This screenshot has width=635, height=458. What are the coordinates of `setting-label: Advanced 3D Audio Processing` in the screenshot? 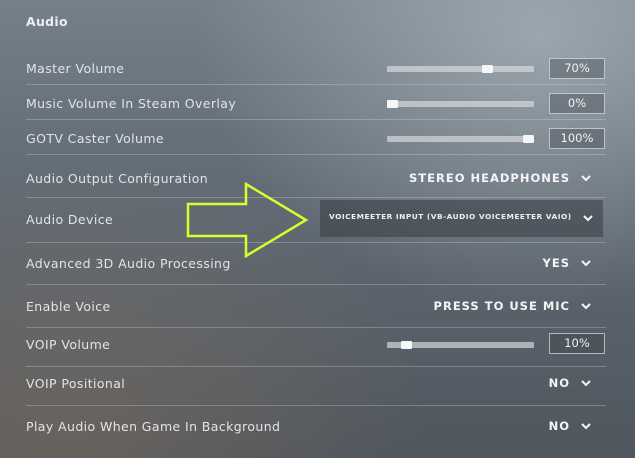 It's located at (128, 263).